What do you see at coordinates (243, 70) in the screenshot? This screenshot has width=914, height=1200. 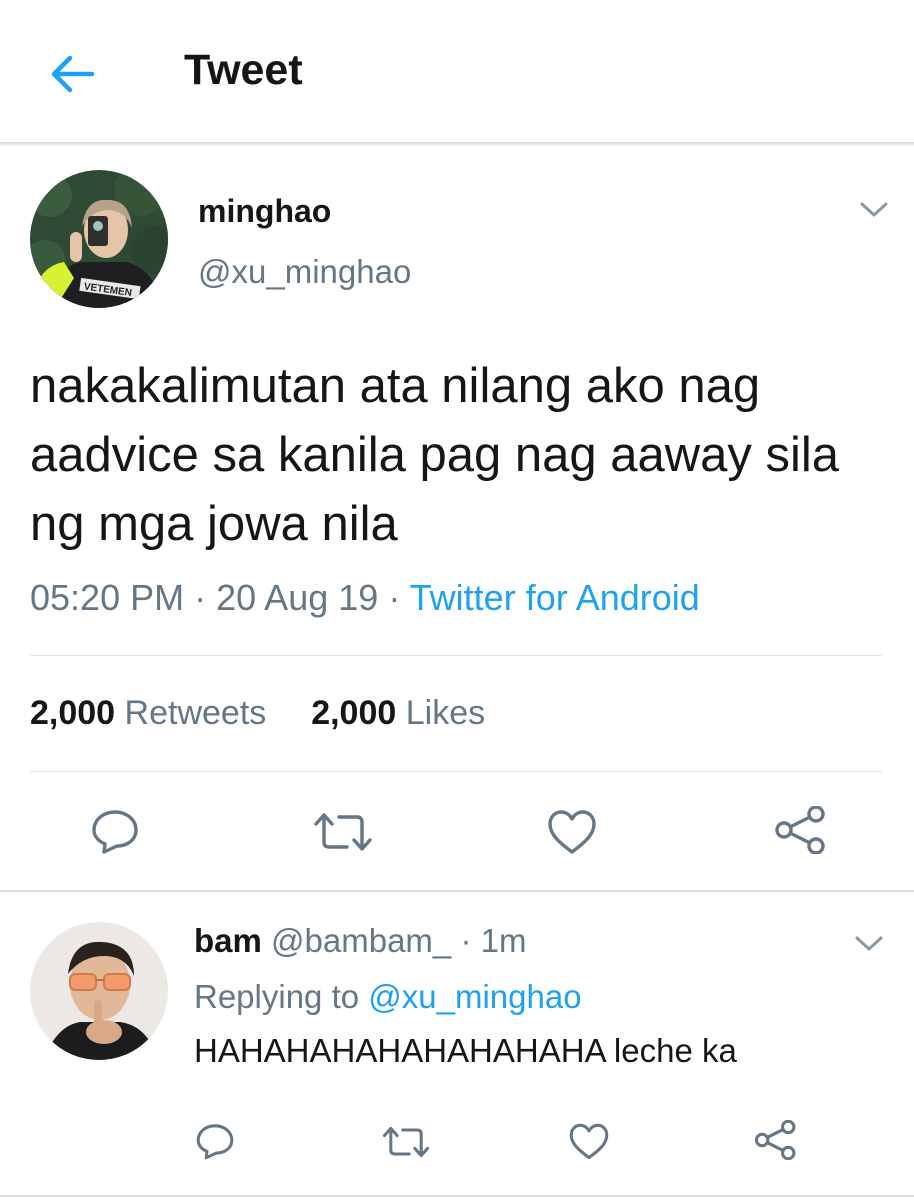 I see `page-title: Tweet` at bounding box center [243, 70].